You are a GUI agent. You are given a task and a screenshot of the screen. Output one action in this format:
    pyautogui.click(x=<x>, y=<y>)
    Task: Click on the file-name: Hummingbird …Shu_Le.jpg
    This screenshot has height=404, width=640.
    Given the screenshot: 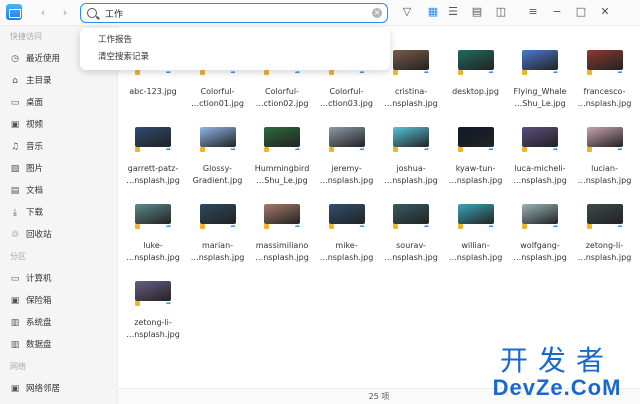 What is the action you would take?
    pyautogui.click(x=282, y=175)
    